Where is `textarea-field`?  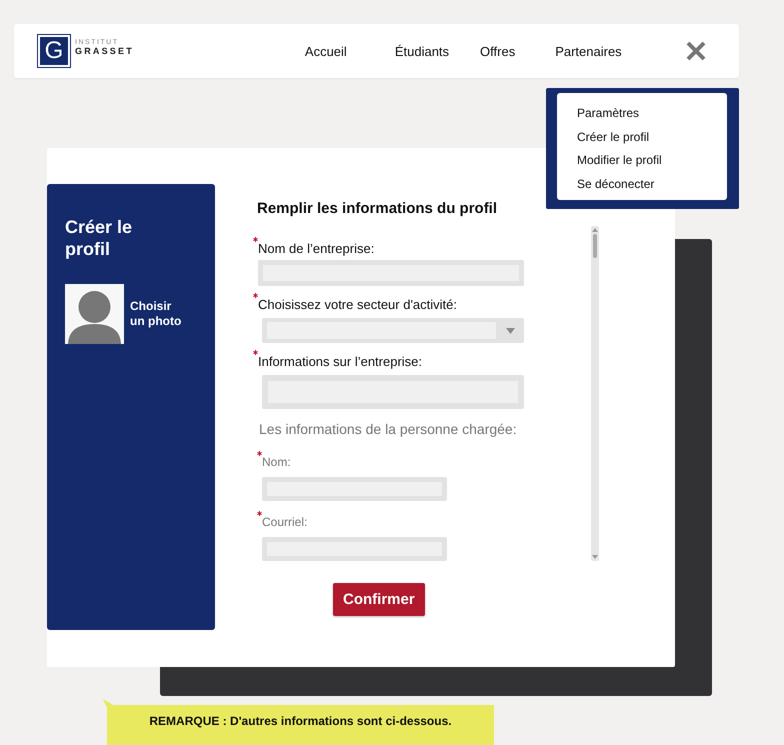 textarea-field is located at coordinates (393, 392).